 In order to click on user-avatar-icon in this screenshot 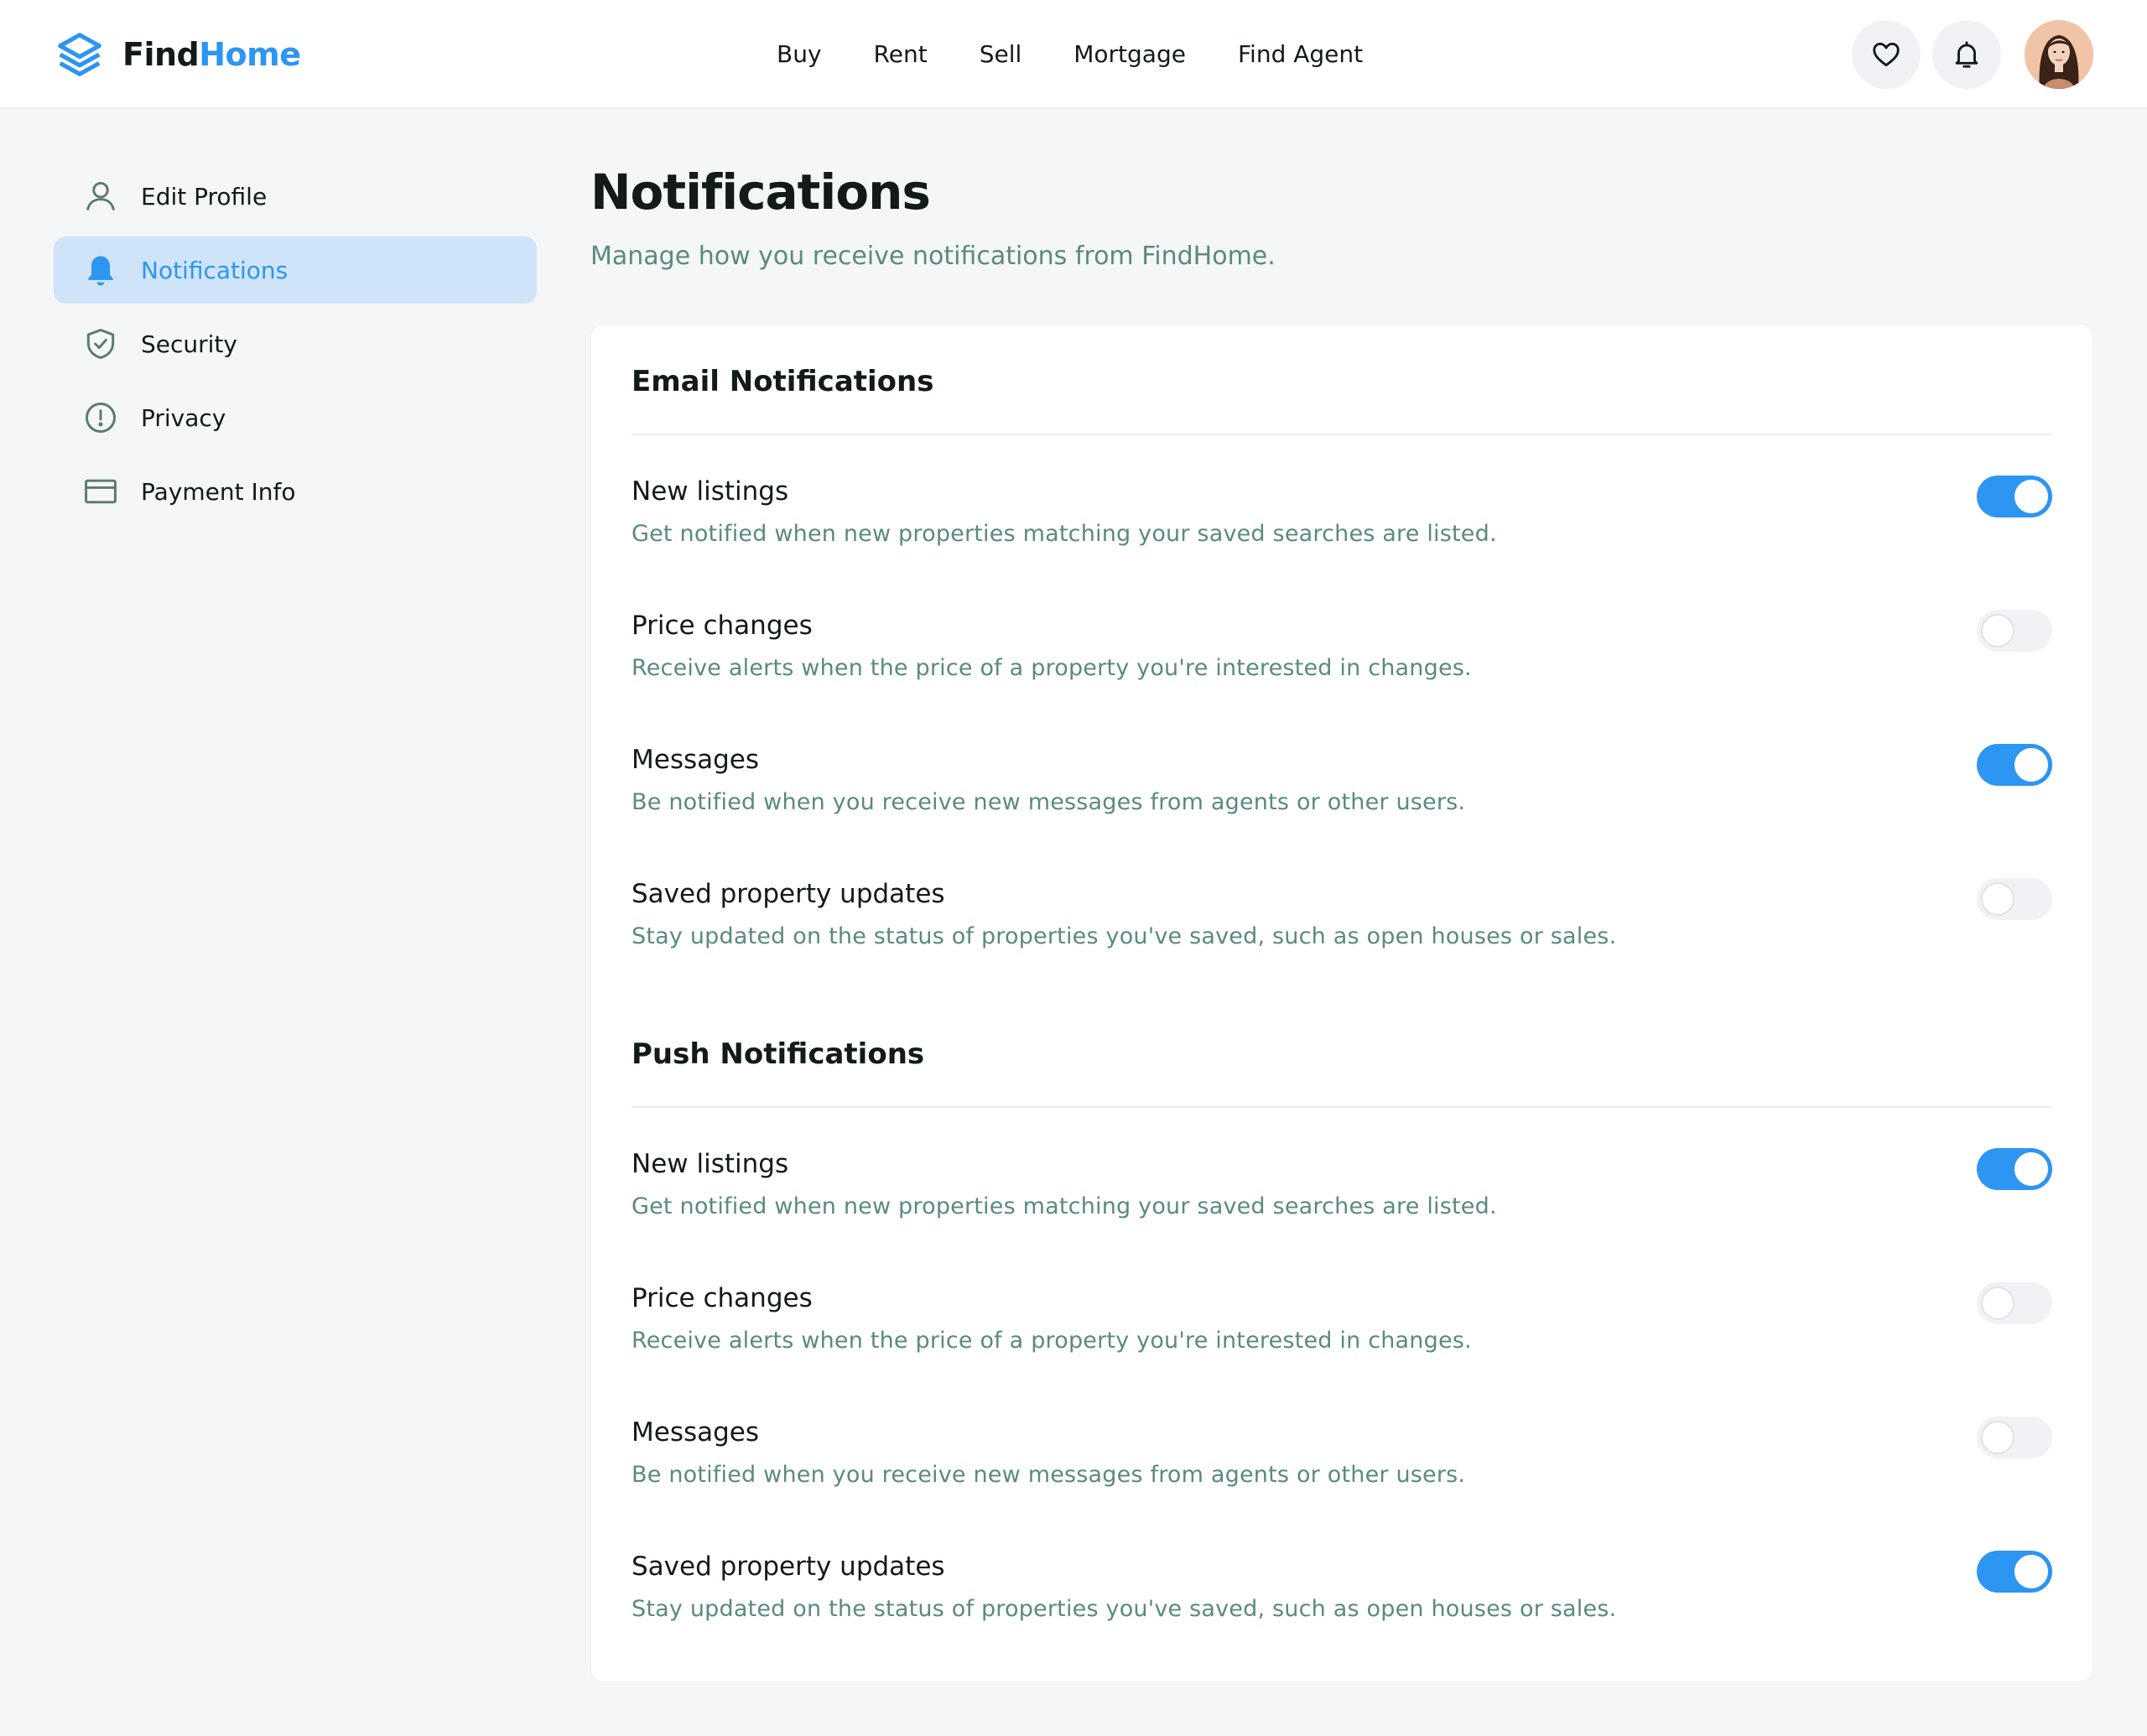, I will do `click(2059, 55)`.